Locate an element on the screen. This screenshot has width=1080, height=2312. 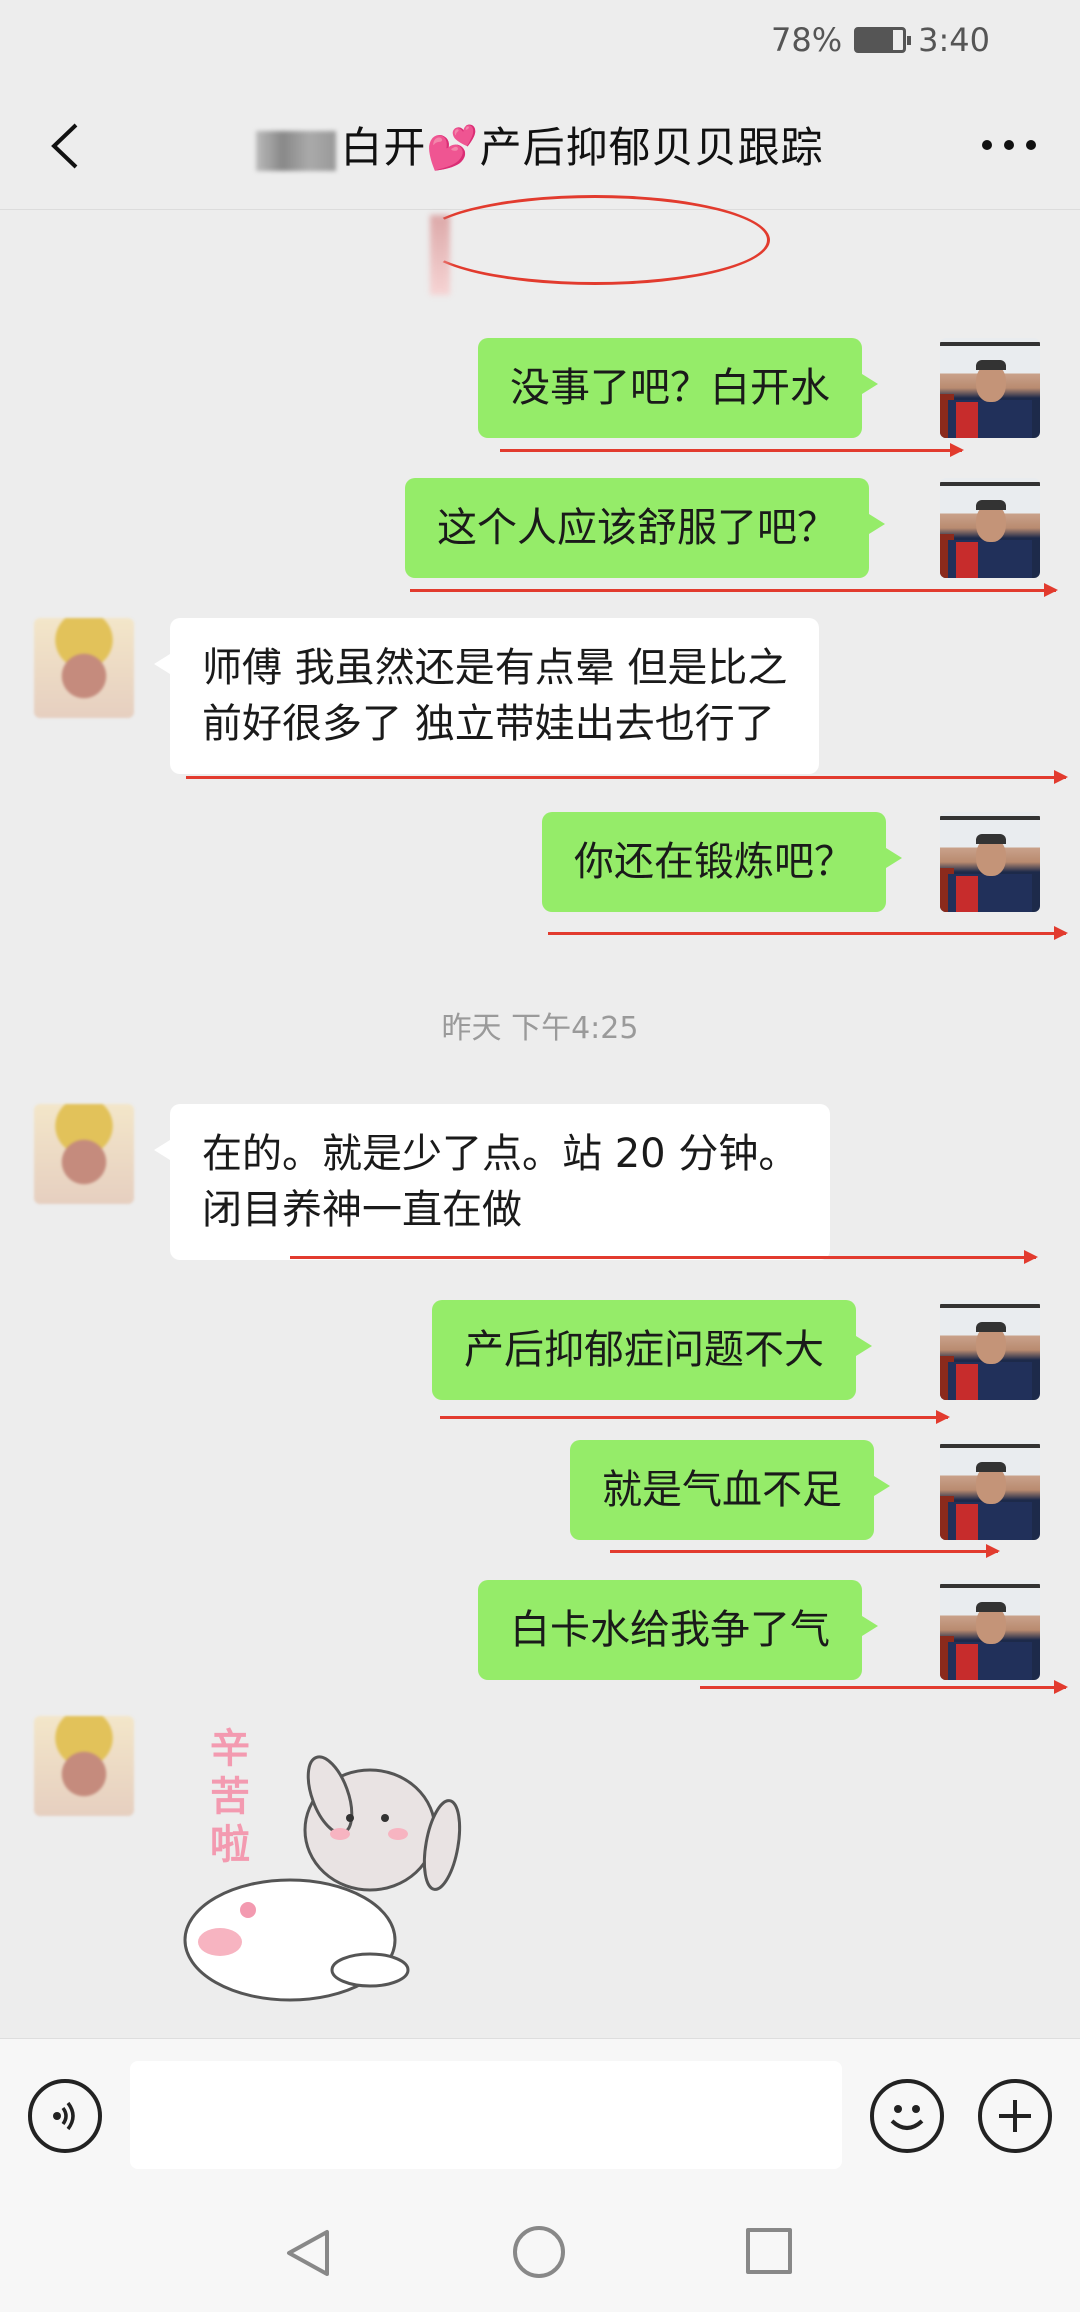
system-nav-bar is located at coordinates (540, 2251).